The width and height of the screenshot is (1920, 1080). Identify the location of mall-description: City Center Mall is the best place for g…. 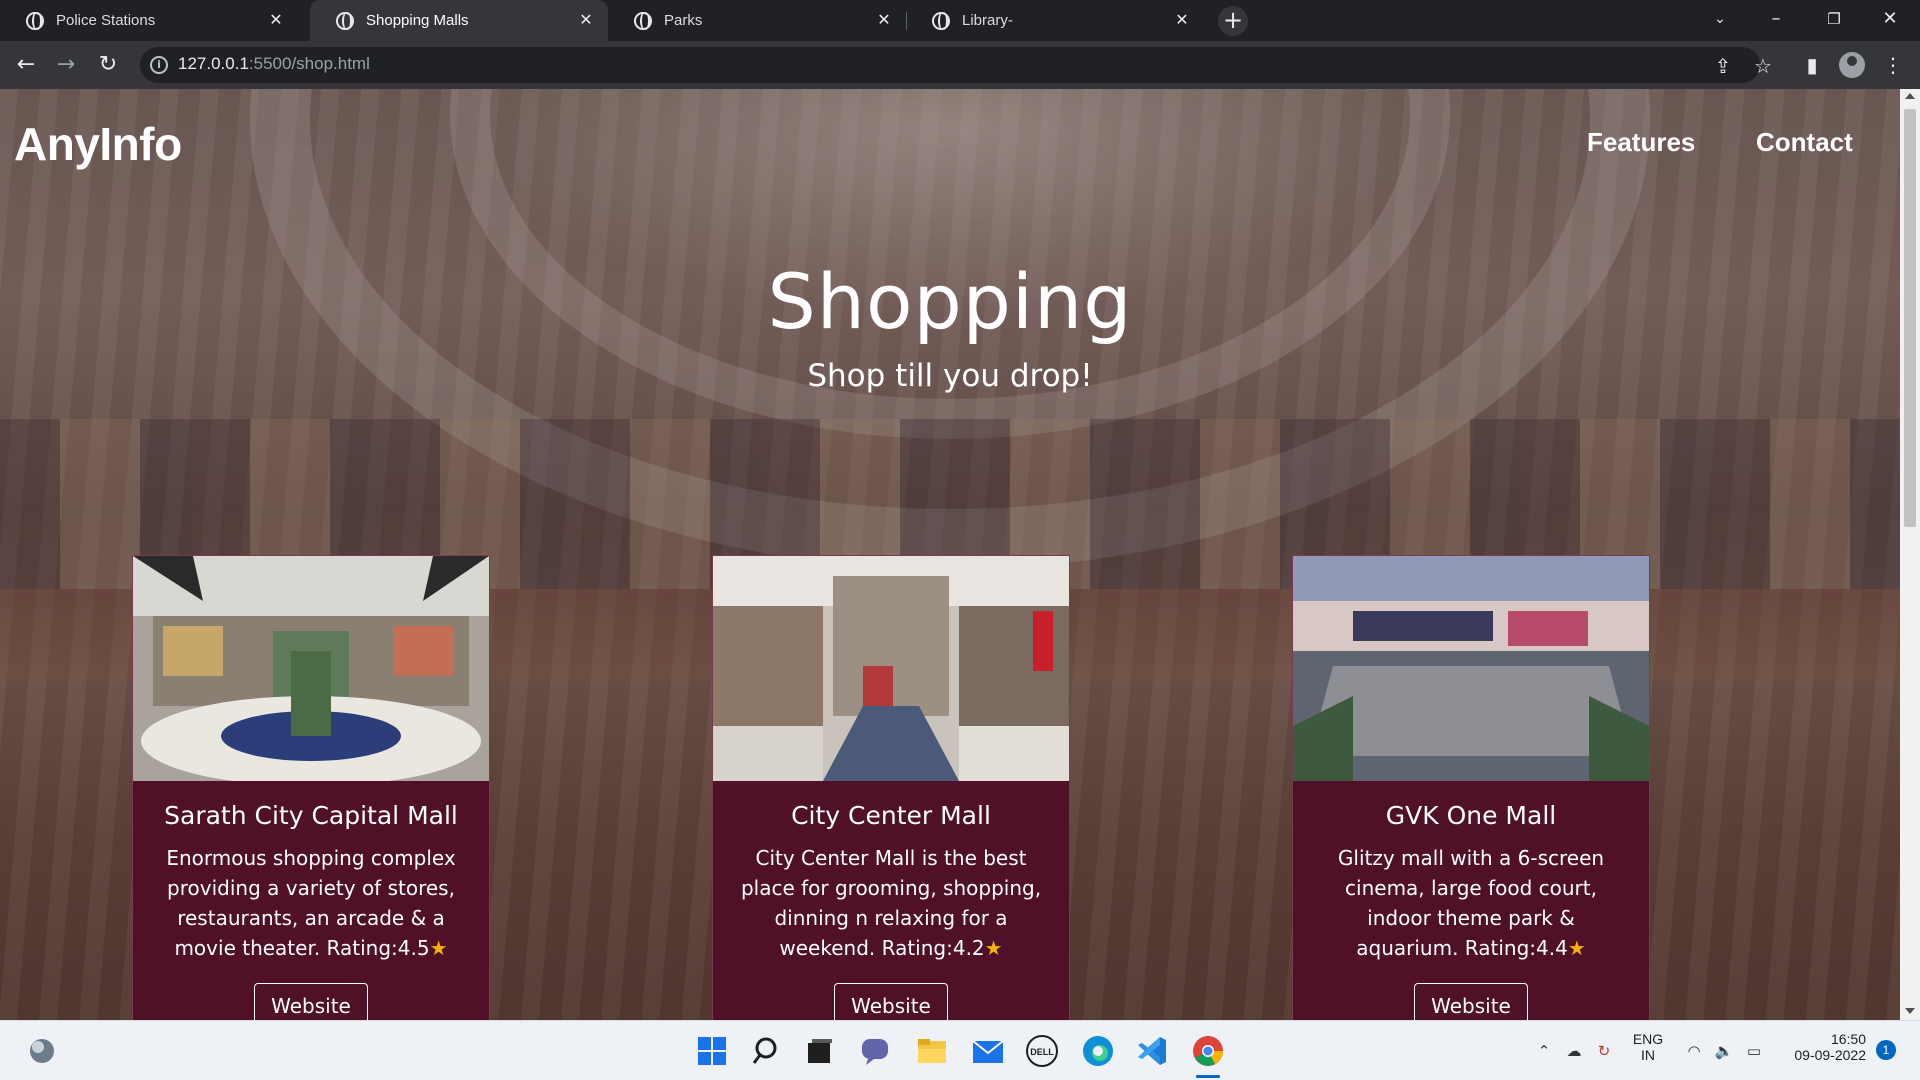
(891, 903).